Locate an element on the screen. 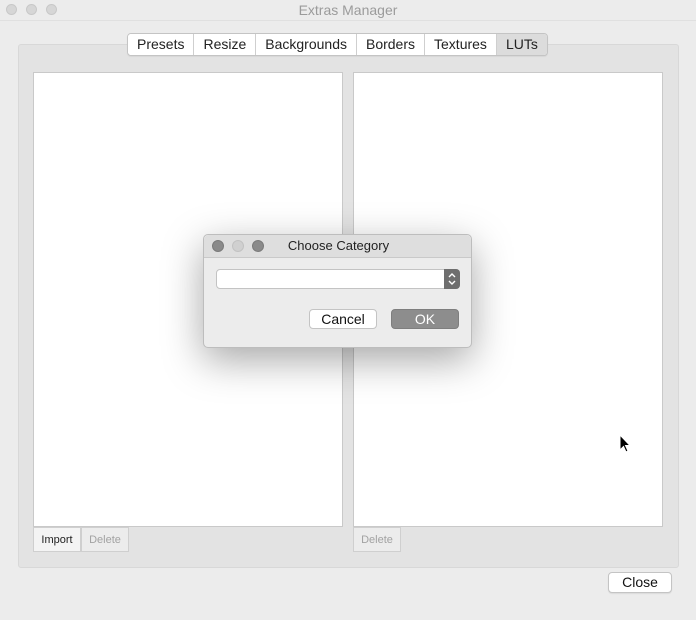 The height and width of the screenshot is (620, 696). chevron-updown-icon is located at coordinates (452, 279).